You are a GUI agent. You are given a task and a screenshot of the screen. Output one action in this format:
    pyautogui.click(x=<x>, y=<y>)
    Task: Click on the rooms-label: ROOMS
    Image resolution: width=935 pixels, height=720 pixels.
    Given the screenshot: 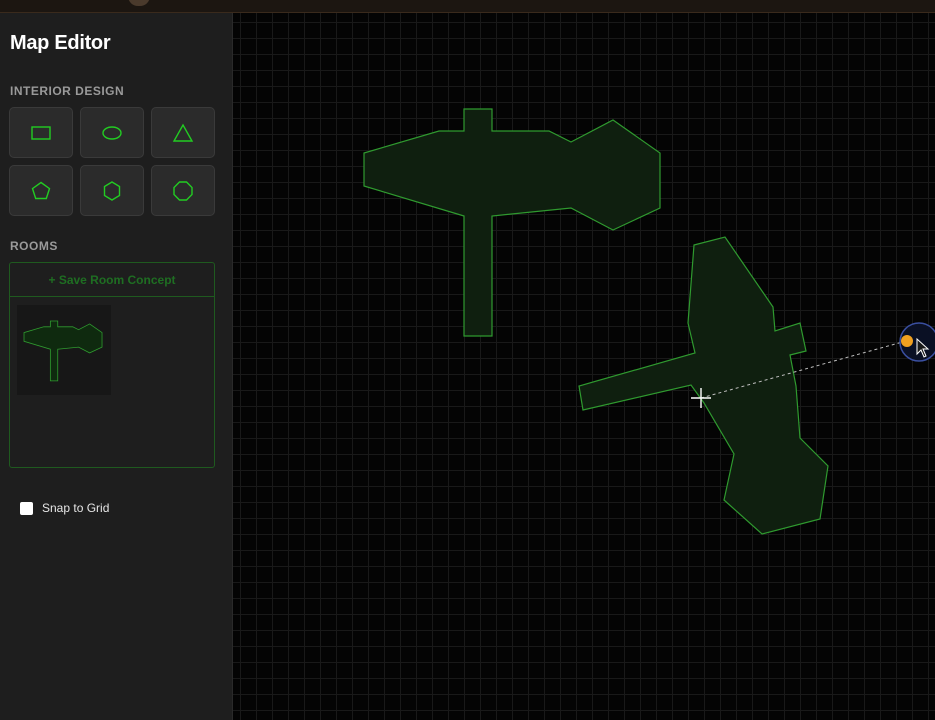 What is the action you would take?
    pyautogui.click(x=34, y=246)
    